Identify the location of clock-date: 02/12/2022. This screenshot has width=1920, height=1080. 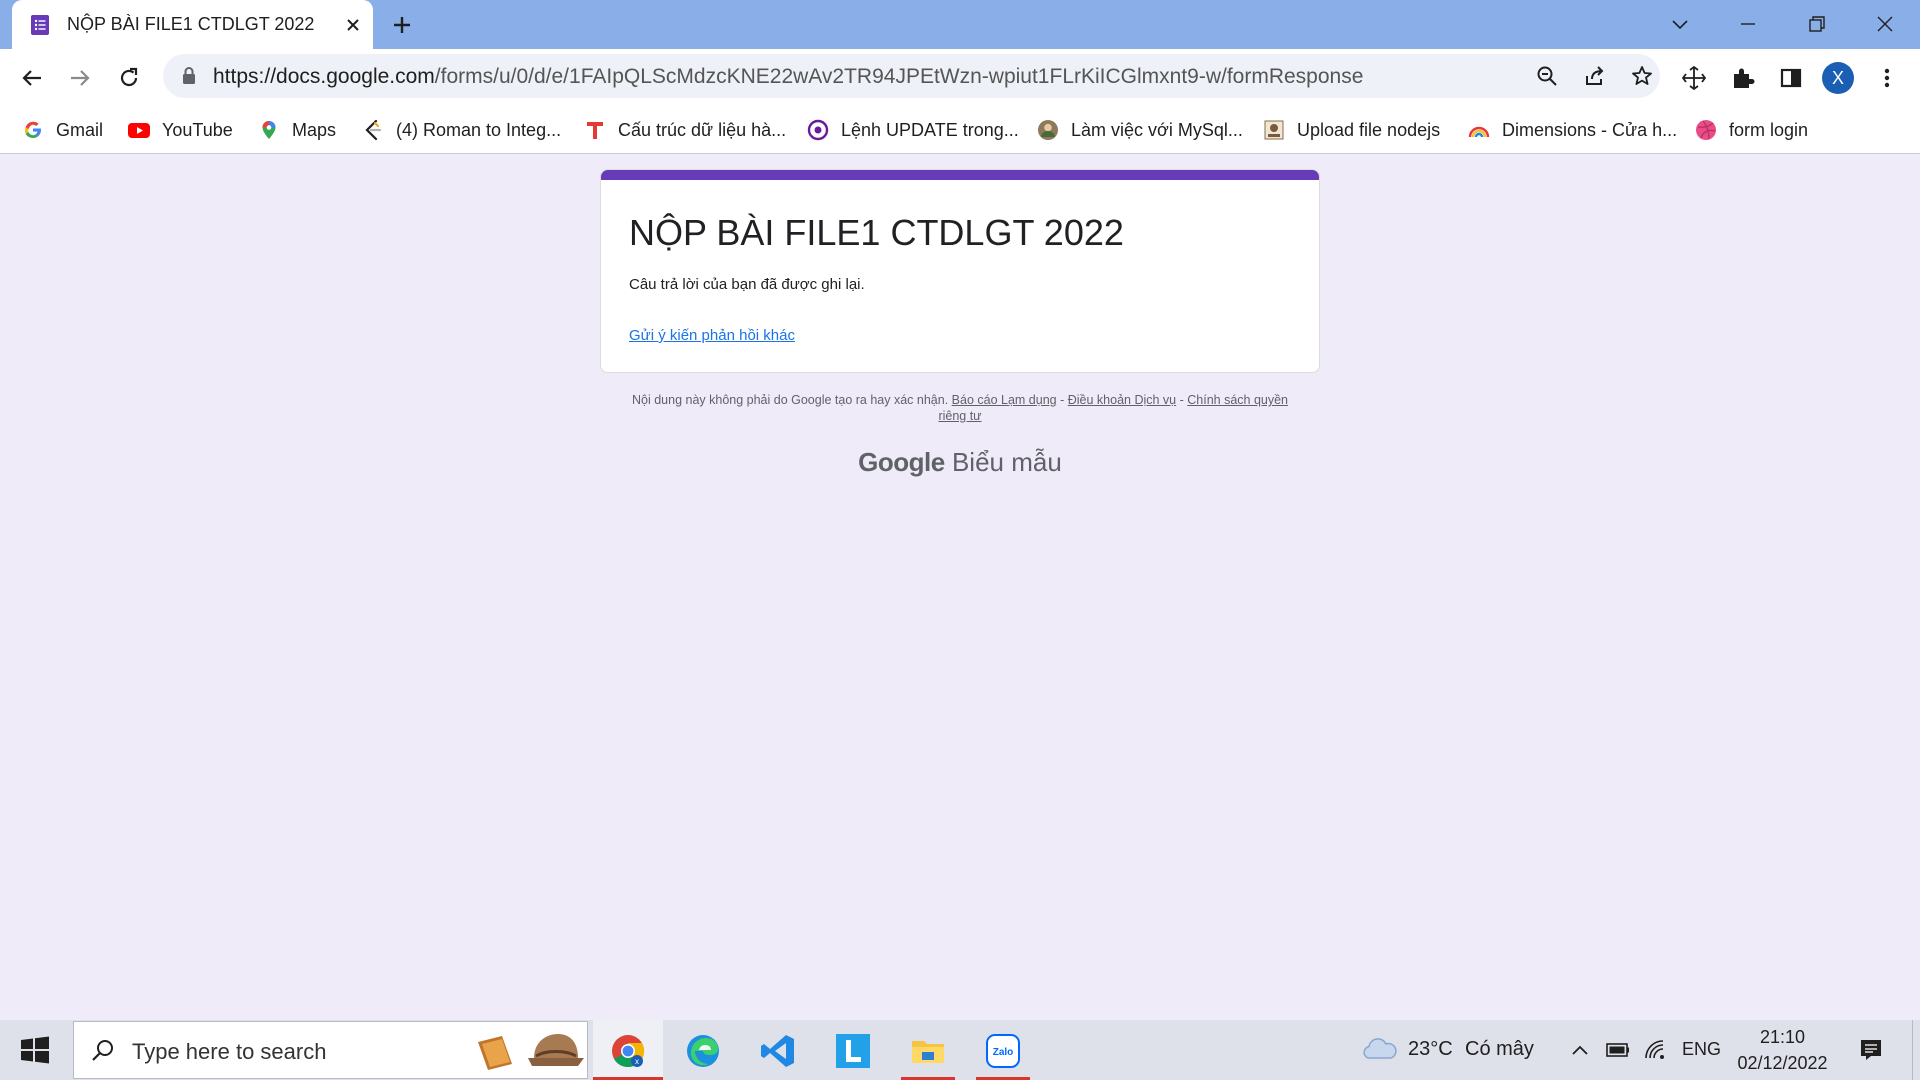
(1782, 1063).